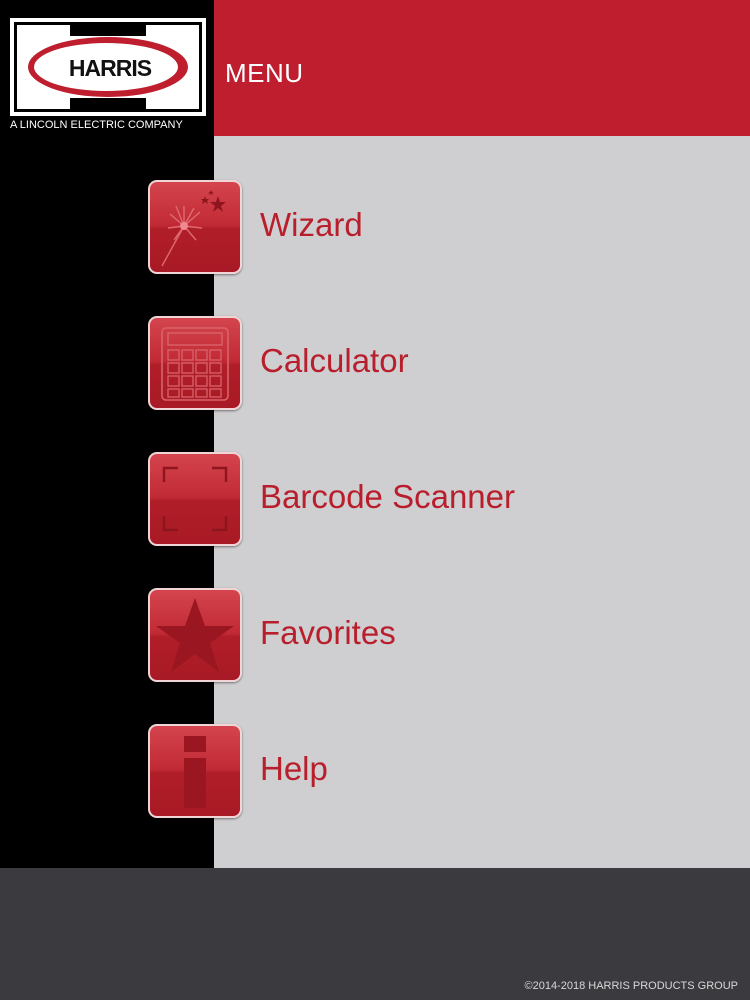 The image size is (750, 1000). What do you see at coordinates (294, 768) in the screenshot?
I see `menu-item-label: Help` at bounding box center [294, 768].